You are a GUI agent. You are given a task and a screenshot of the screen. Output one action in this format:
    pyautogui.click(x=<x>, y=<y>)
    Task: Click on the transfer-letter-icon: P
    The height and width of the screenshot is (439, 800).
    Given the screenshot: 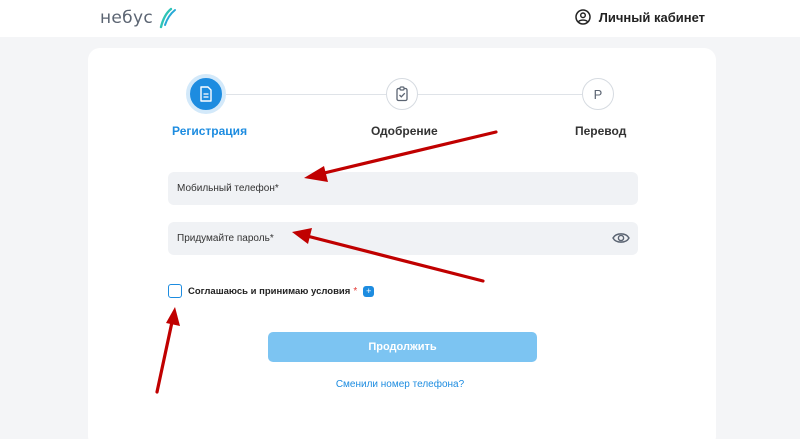 What is the action you would take?
    pyautogui.click(x=598, y=94)
    